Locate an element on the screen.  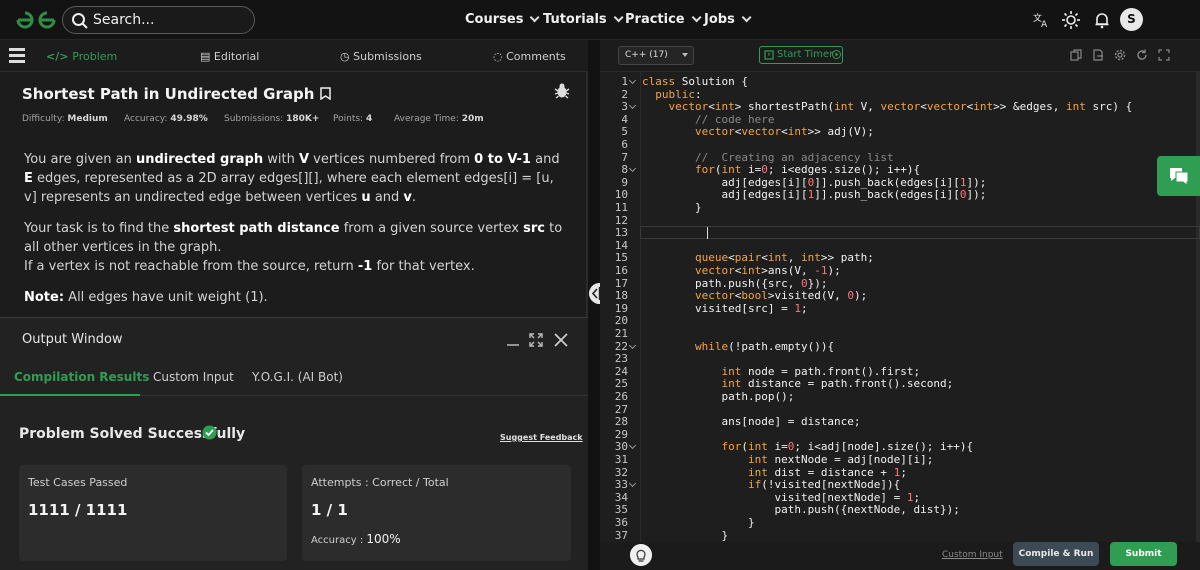
nav-tutorials: Tutorials is located at coordinates (583, 19).